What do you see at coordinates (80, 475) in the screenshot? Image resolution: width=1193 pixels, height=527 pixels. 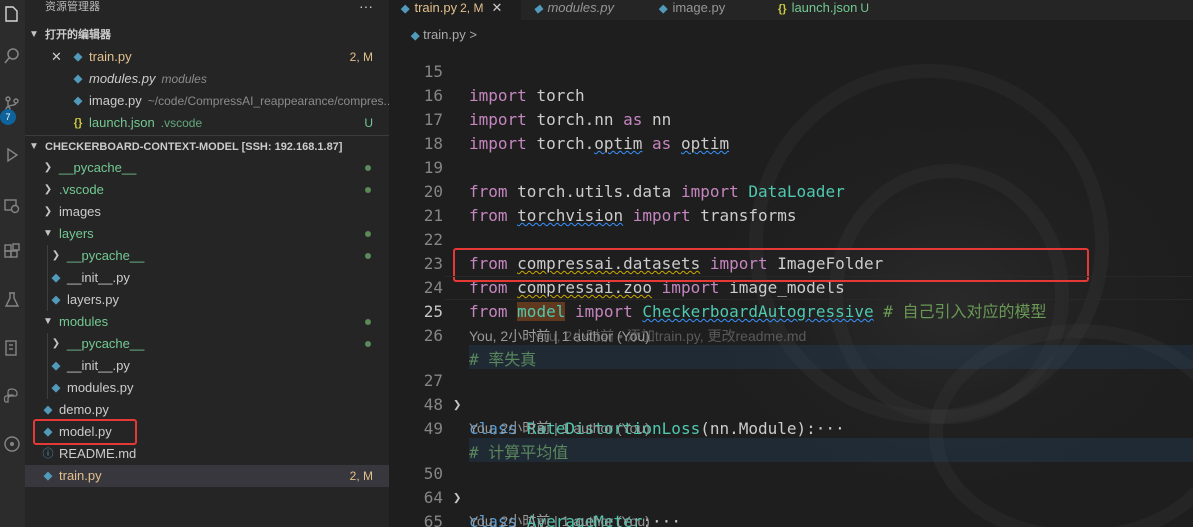 I see `tree-file-name: train.py` at bounding box center [80, 475].